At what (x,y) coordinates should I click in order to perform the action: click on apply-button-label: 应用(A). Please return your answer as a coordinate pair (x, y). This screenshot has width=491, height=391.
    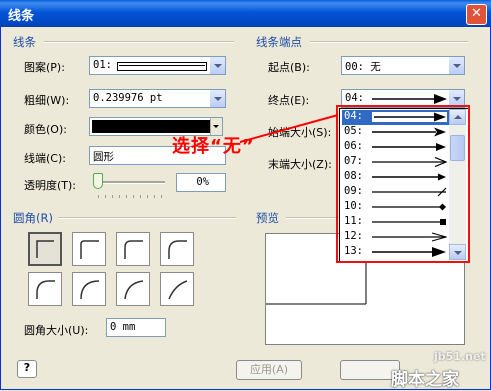
    Looking at the image, I should click on (269, 369).